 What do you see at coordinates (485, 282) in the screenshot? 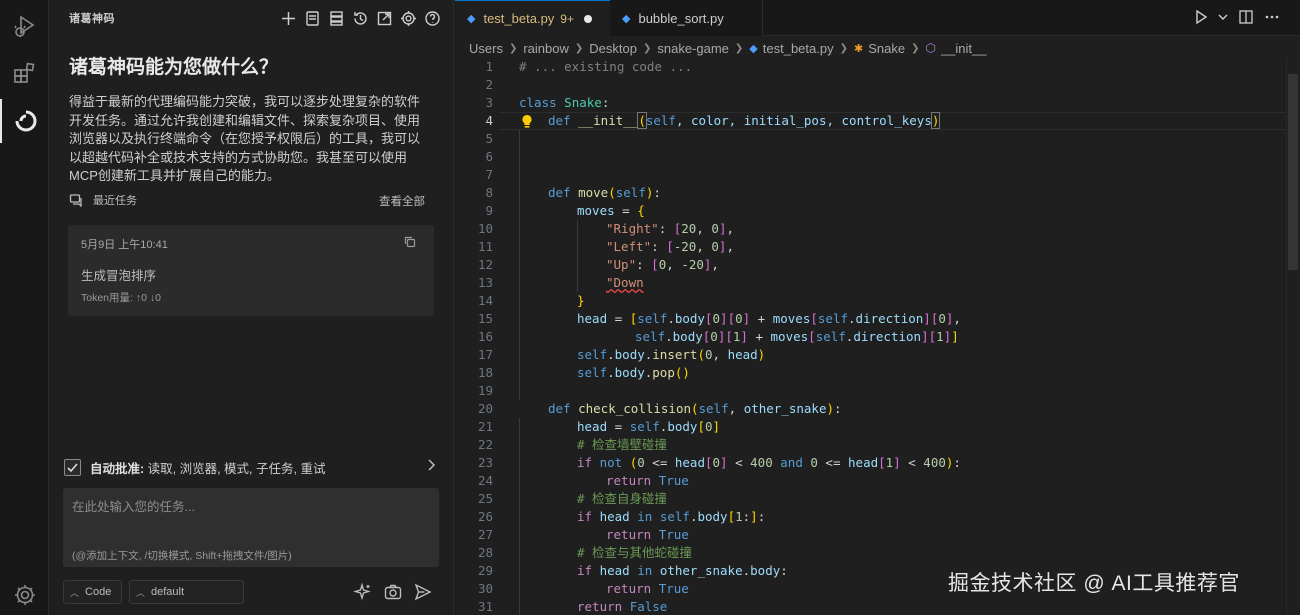
I see `line-number: 13` at bounding box center [485, 282].